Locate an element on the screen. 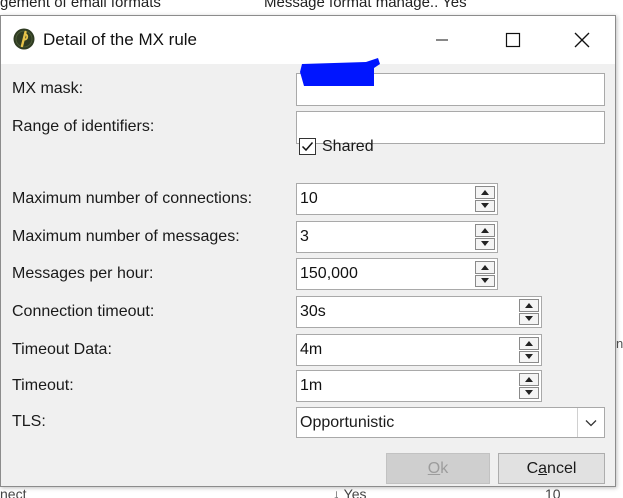  minimize-button is located at coordinates (442, 40).